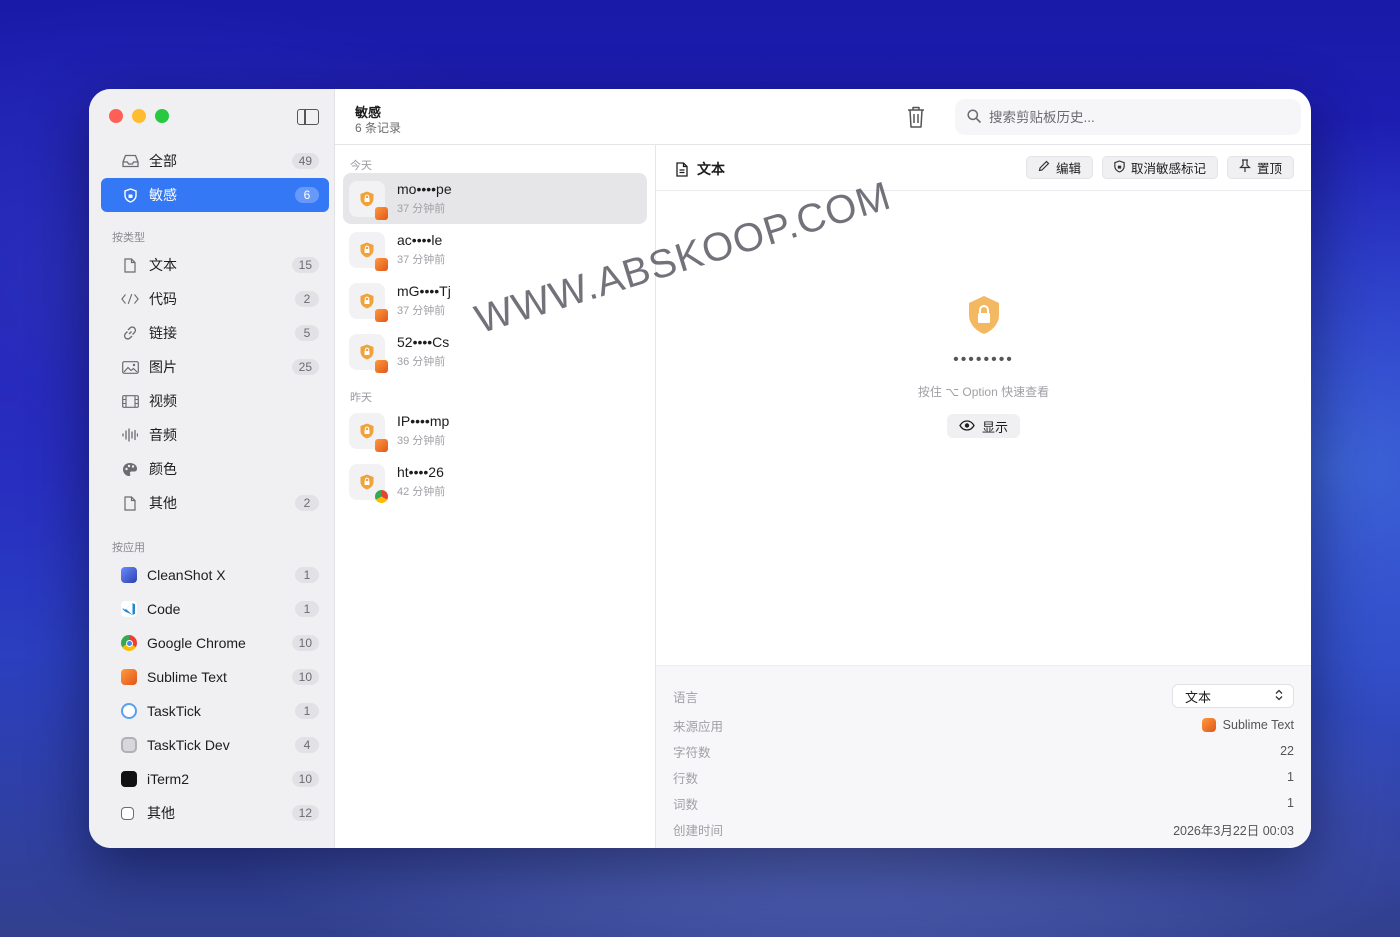 This screenshot has width=1400, height=937. What do you see at coordinates (1159, 167) in the screenshot?
I see `unmark-sensitive-button: 取消敏感标记` at bounding box center [1159, 167].